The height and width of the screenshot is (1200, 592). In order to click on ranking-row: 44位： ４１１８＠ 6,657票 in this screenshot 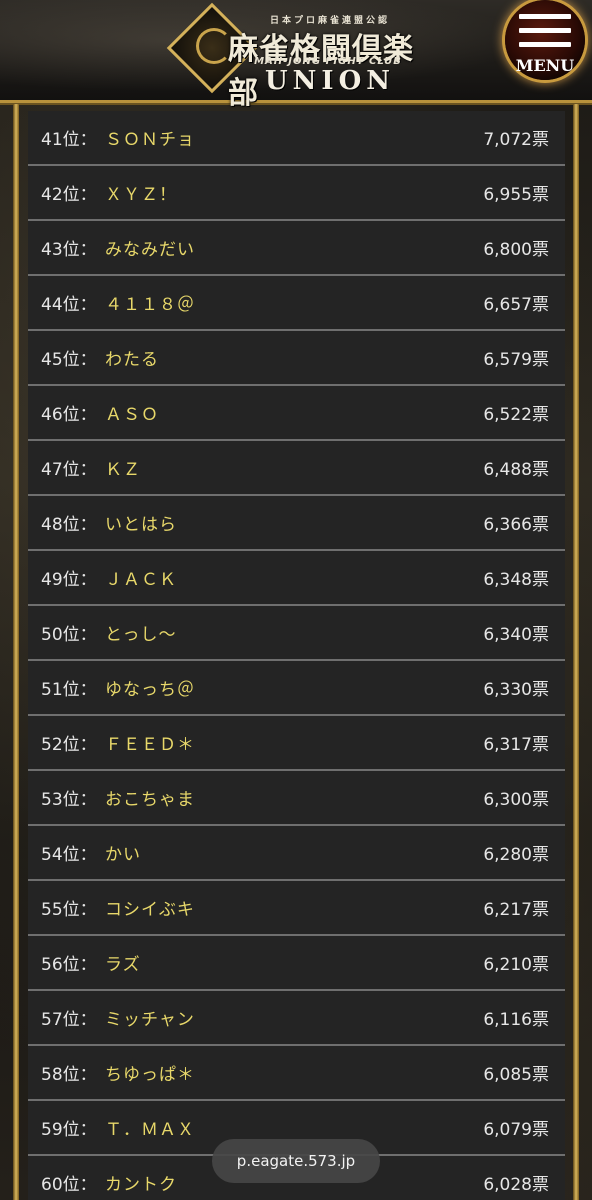, I will do `click(296, 303)`.